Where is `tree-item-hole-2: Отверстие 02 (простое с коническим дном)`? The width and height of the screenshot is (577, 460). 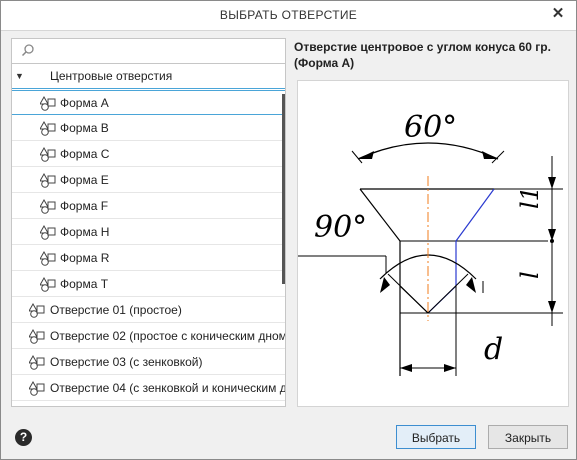
tree-item-hole-2: Отверстие 02 (простое с коническим дном) is located at coordinates (148, 336).